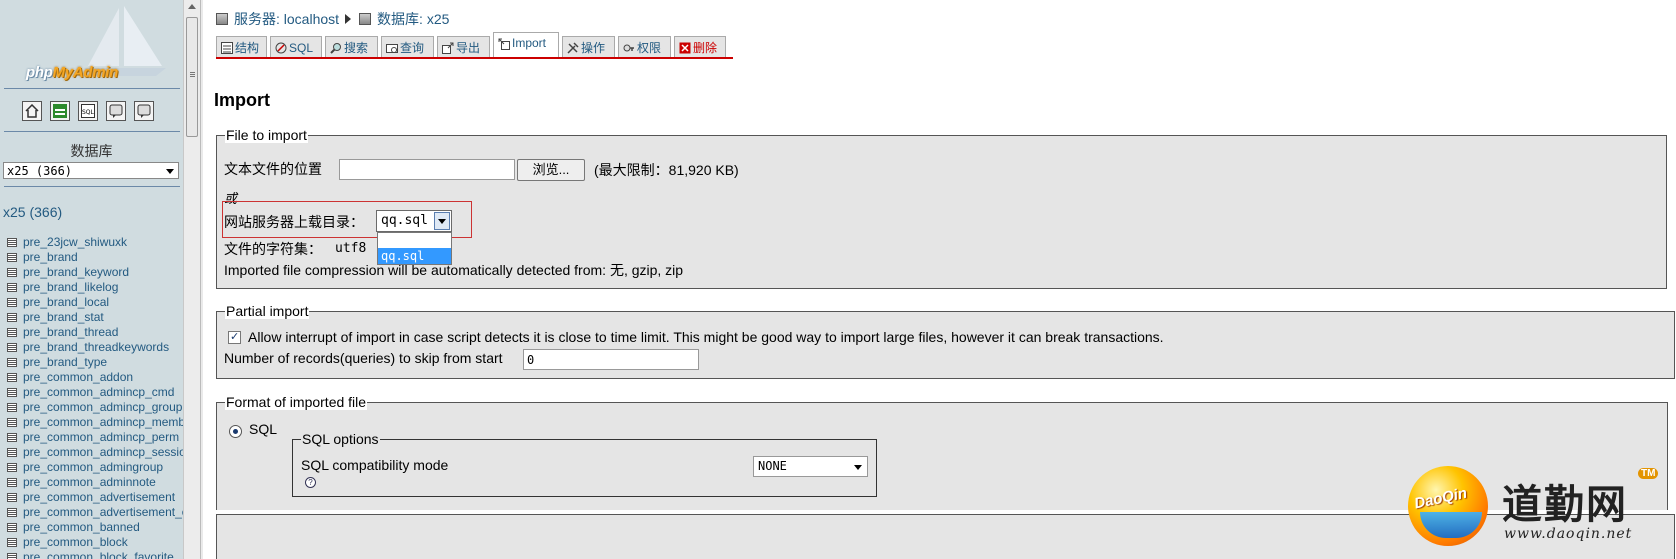 Image resolution: width=1676 pixels, height=559 pixels. I want to click on allow-interrupt-checkbox, so click(234, 337).